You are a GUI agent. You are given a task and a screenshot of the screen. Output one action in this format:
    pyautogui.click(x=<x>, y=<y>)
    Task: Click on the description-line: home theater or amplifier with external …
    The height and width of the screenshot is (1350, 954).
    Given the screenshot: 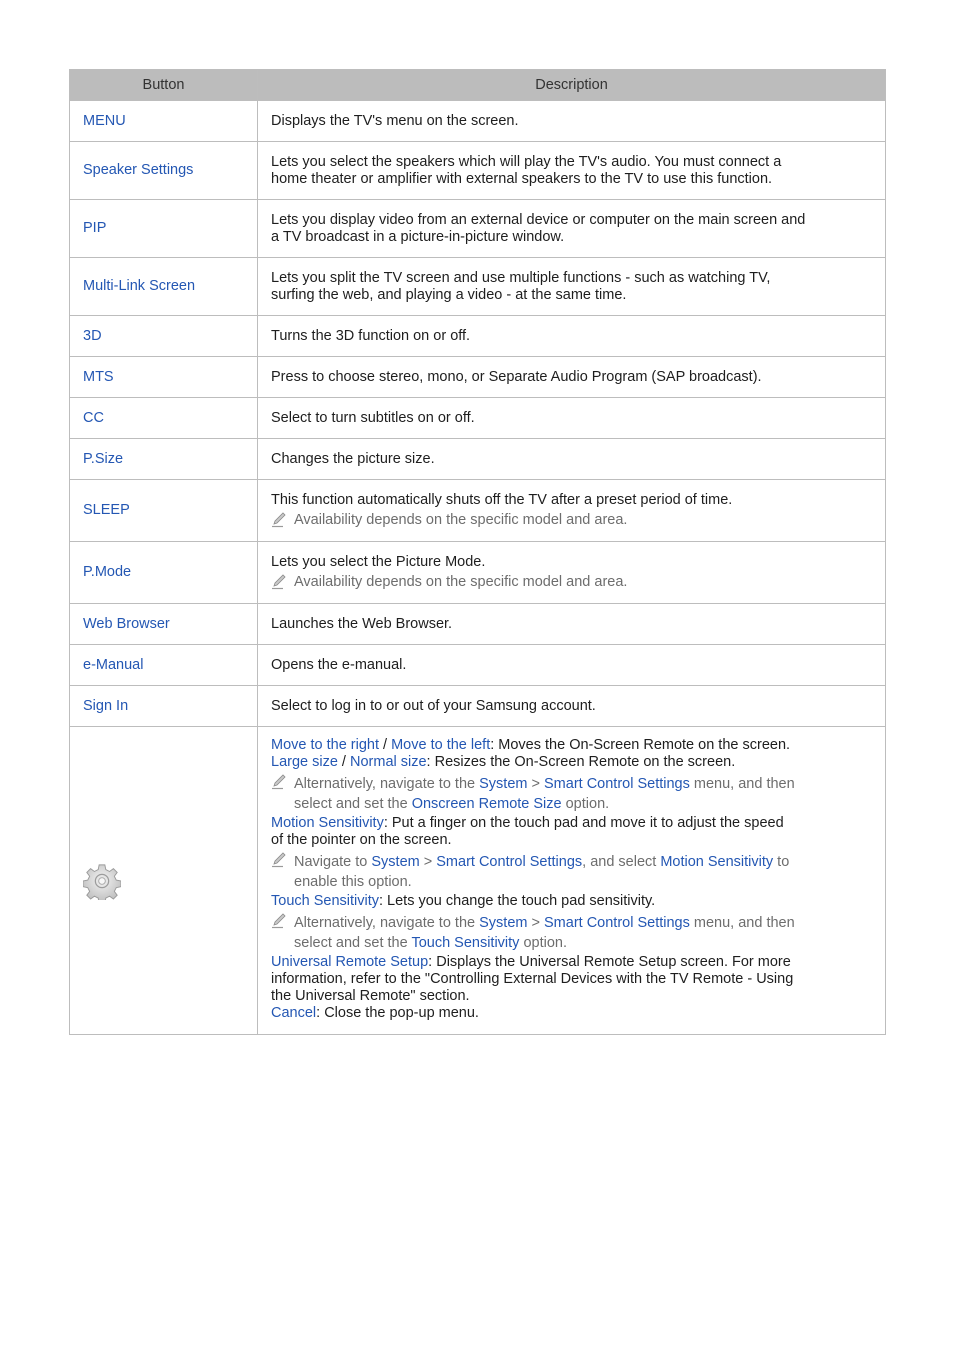 What is the action you would take?
    pyautogui.click(x=522, y=178)
    